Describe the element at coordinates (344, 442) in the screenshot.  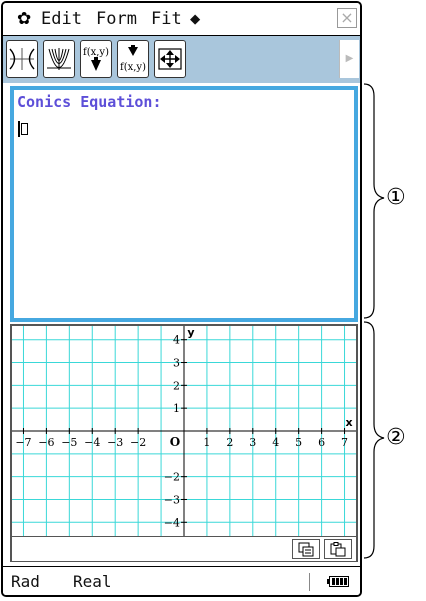
I see `x-tick-label: 7` at that location.